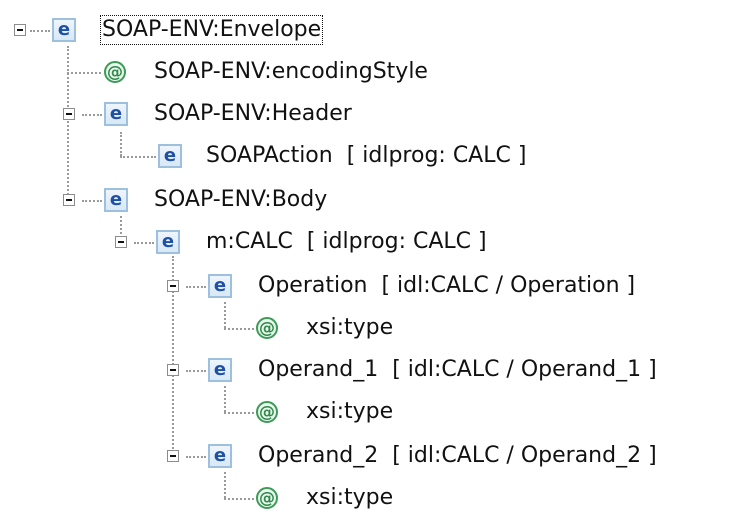 The image size is (734, 515). Describe the element at coordinates (446, 286) in the screenshot. I see `tree-node-operation: Operation [ idl:CALC / Operation ]` at that location.